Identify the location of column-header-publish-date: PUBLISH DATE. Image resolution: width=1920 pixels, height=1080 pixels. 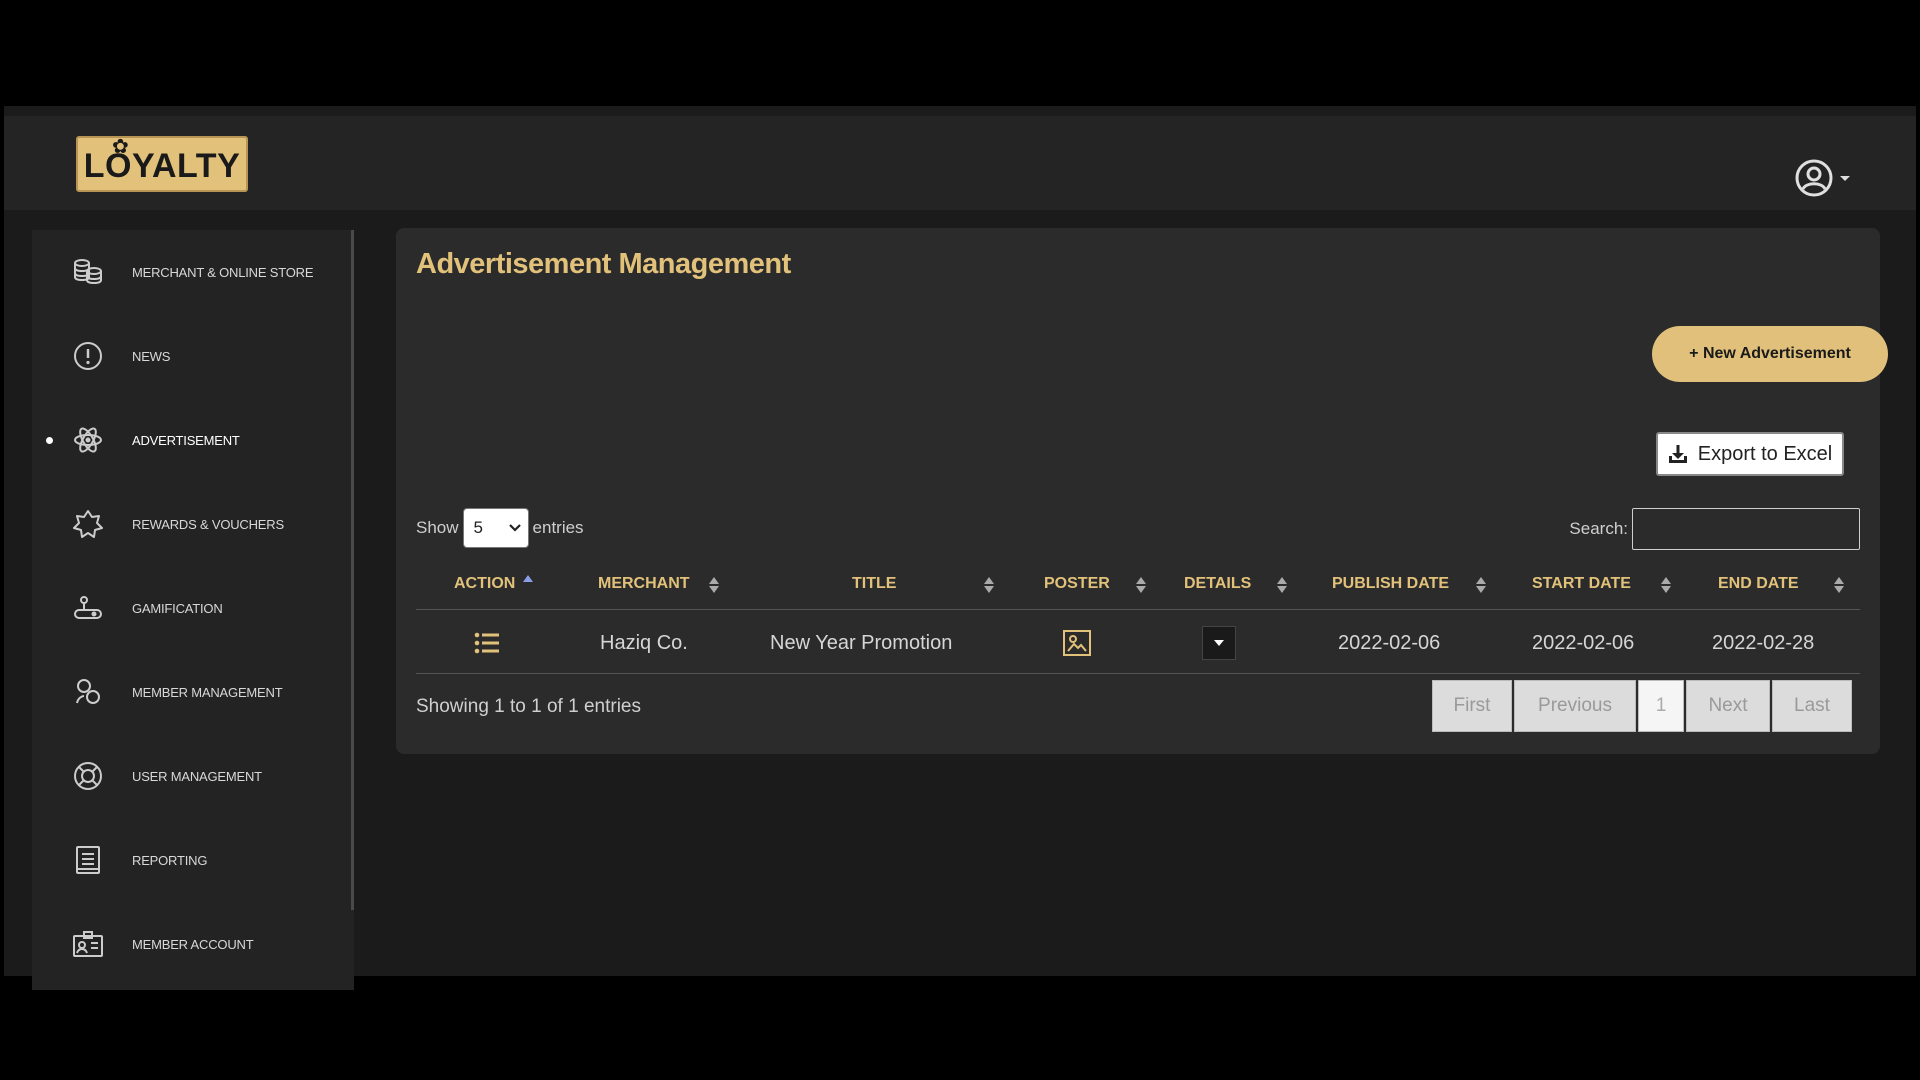
(1390, 584).